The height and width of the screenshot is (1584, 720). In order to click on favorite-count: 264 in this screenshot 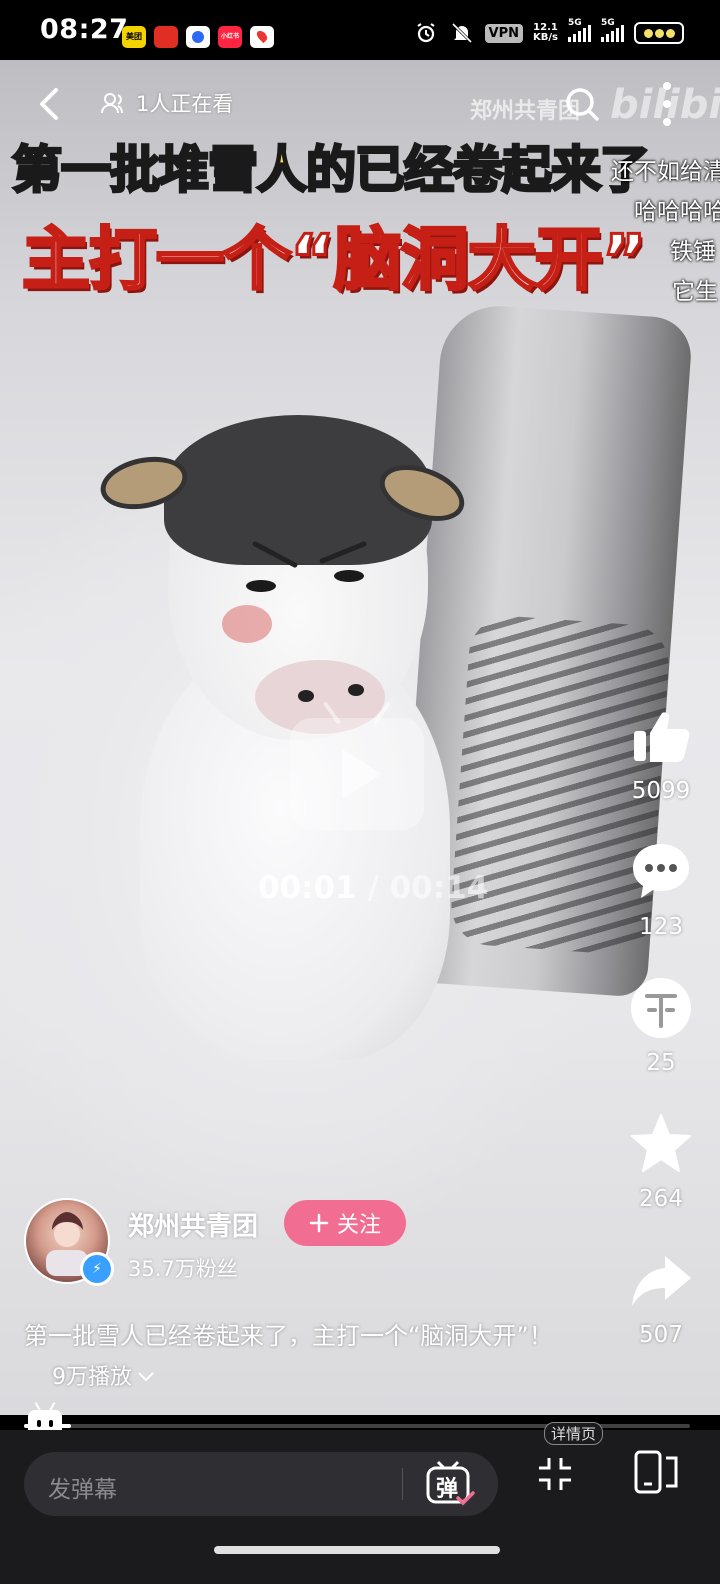, I will do `click(661, 1199)`.